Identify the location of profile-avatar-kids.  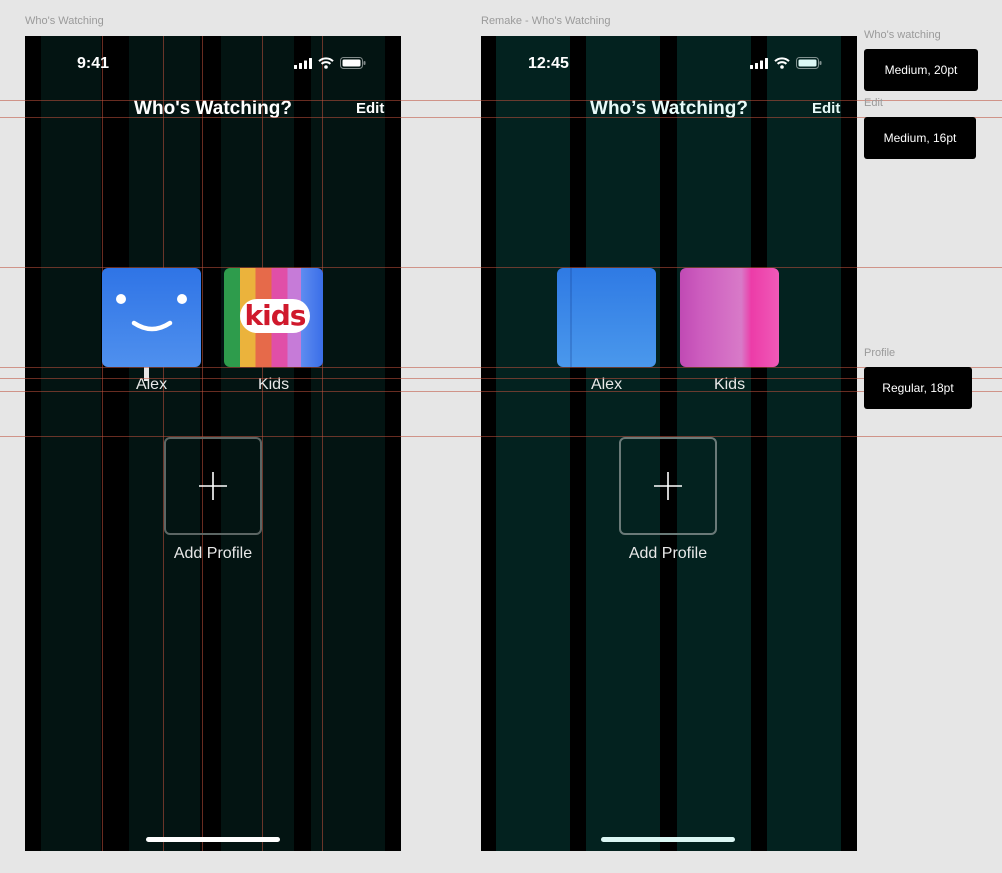
(729, 317).